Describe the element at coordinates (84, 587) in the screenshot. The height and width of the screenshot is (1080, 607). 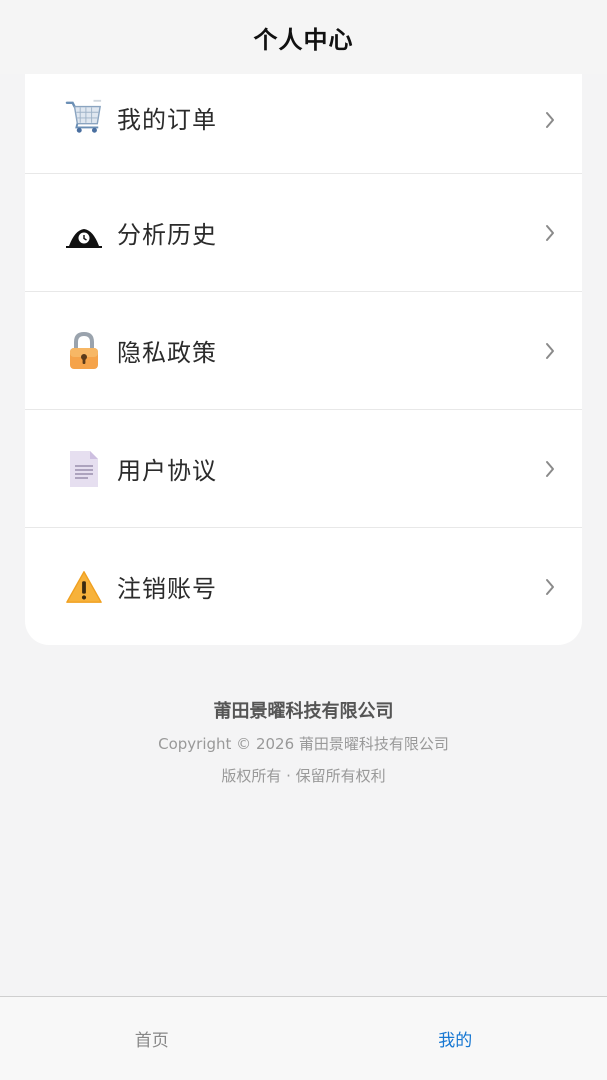
I see `warning-icon` at that location.